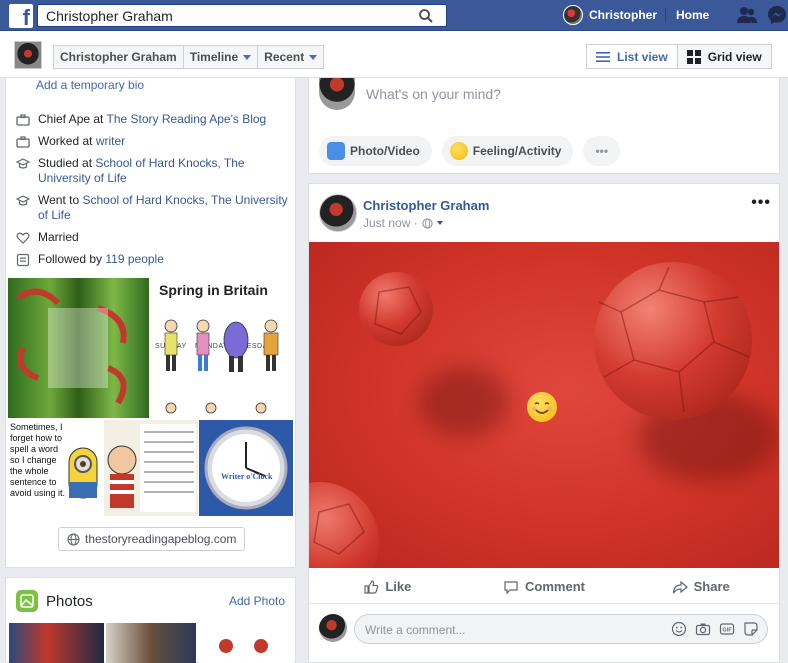 Image resolution: width=788 pixels, height=663 pixels. What do you see at coordinates (507, 151) in the screenshot?
I see `feeling-activity-button: Feeling/Activity` at bounding box center [507, 151].